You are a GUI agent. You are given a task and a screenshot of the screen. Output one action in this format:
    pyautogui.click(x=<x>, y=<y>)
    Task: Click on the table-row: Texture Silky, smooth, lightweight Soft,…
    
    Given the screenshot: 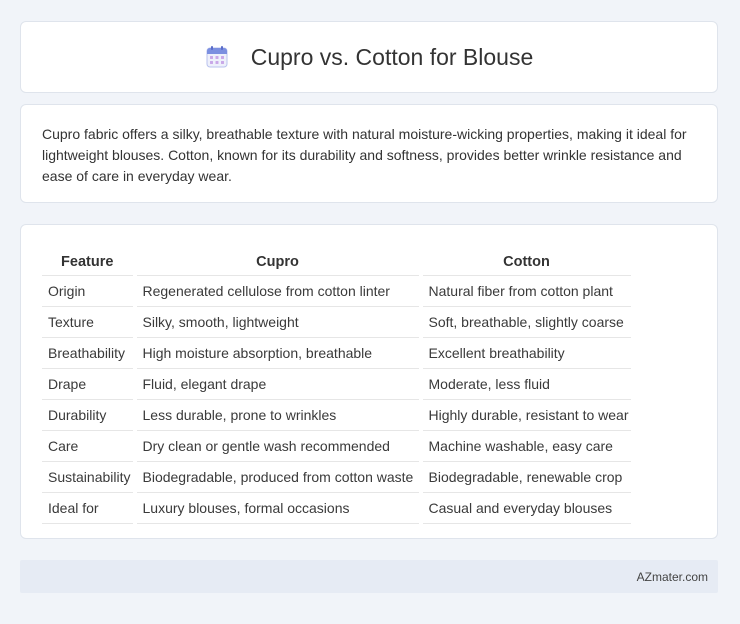 What is the action you would take?
    pyautogui.click(x=336, y=322)
    